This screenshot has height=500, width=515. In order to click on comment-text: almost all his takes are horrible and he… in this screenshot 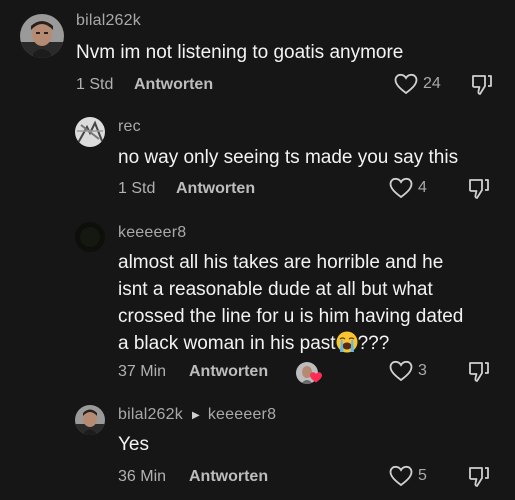, I will do `click(291, 303)`.